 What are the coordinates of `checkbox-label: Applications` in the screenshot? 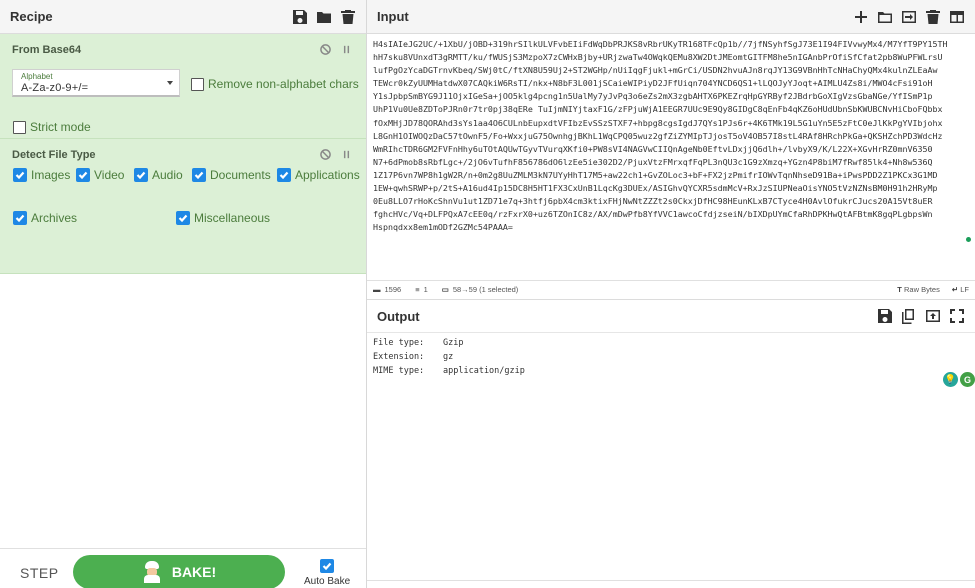 It's located at (327, 175).